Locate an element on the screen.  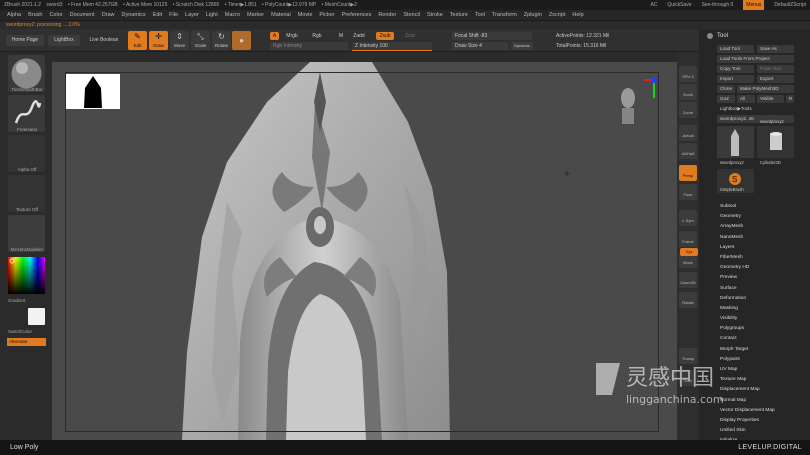
rgb-button: Rgb is located at coordinates (317, 36).